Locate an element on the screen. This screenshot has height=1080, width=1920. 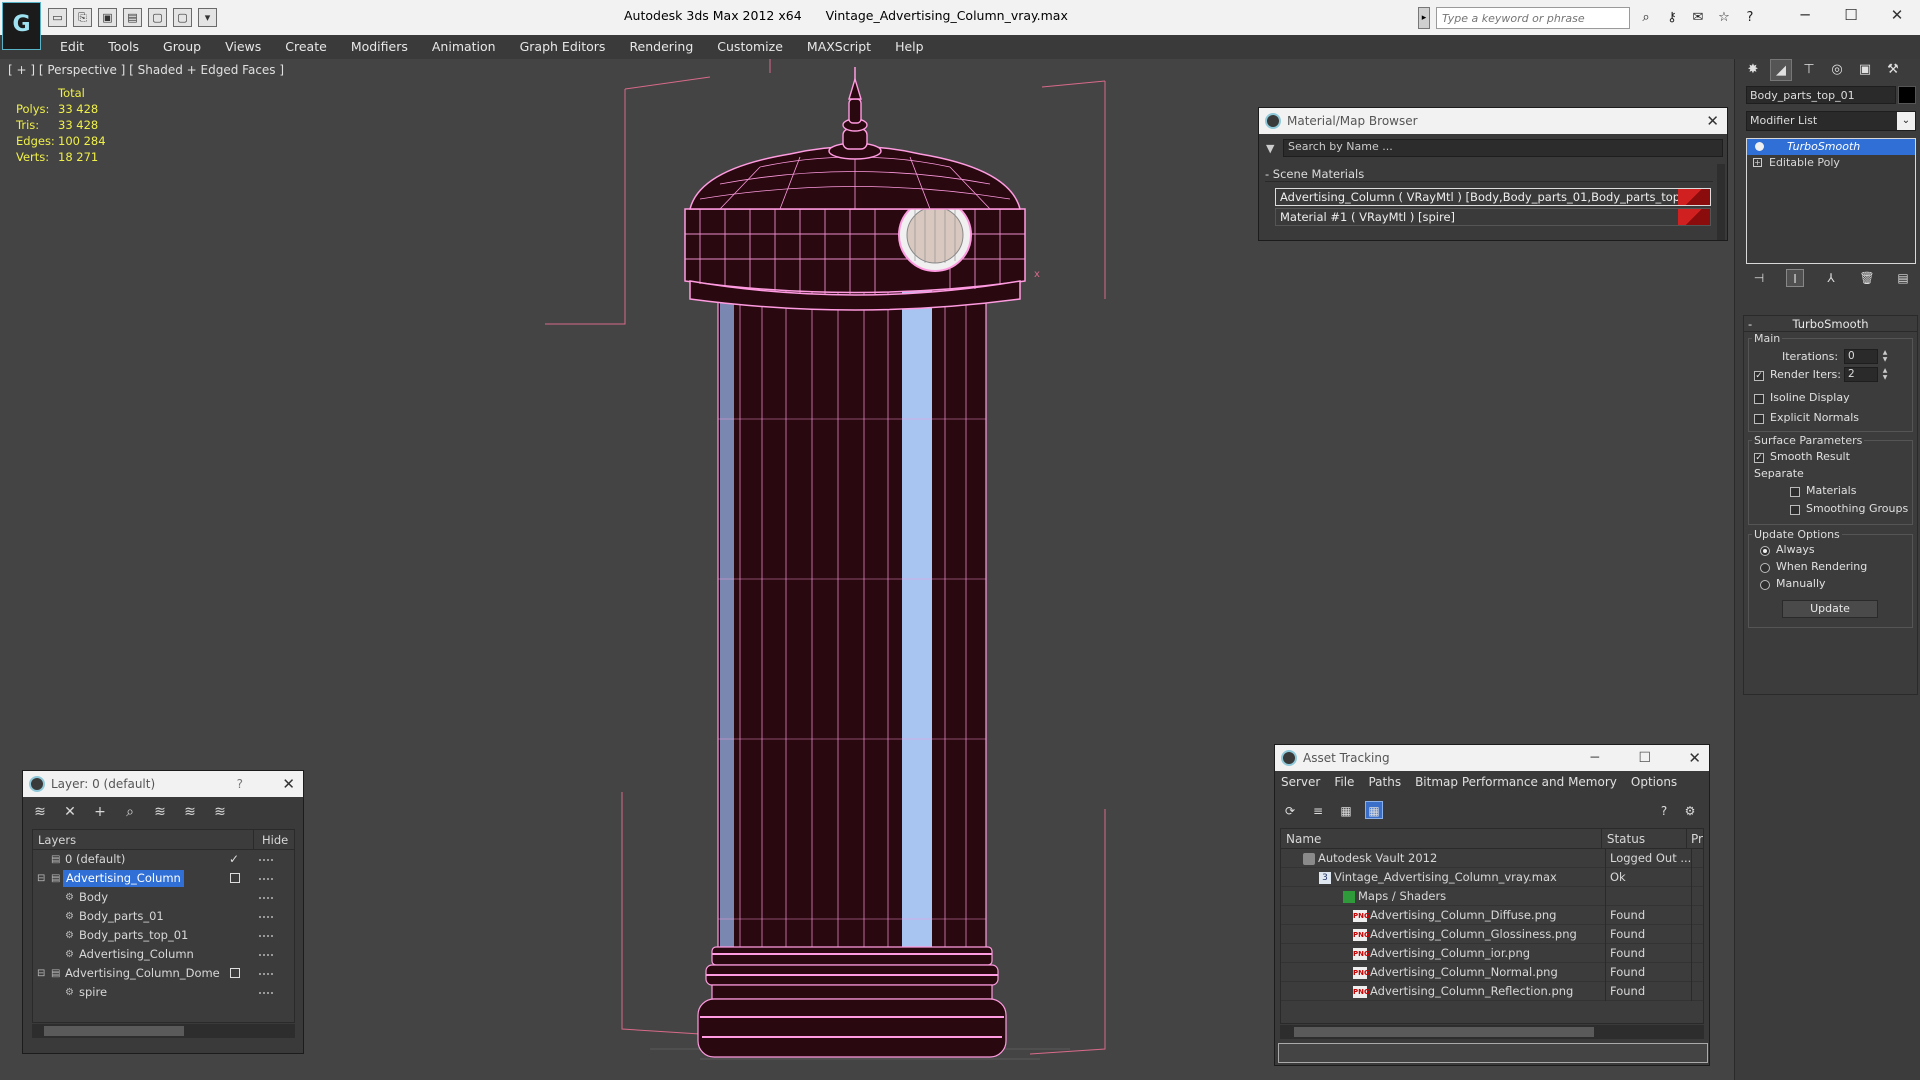
highlight-layer-icon: ≋ is located at coordinates (160, 812).